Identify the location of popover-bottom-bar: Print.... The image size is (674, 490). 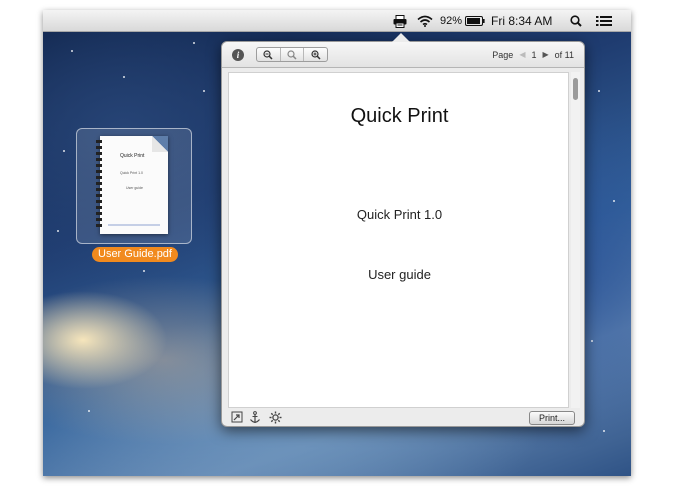
(403, 417).